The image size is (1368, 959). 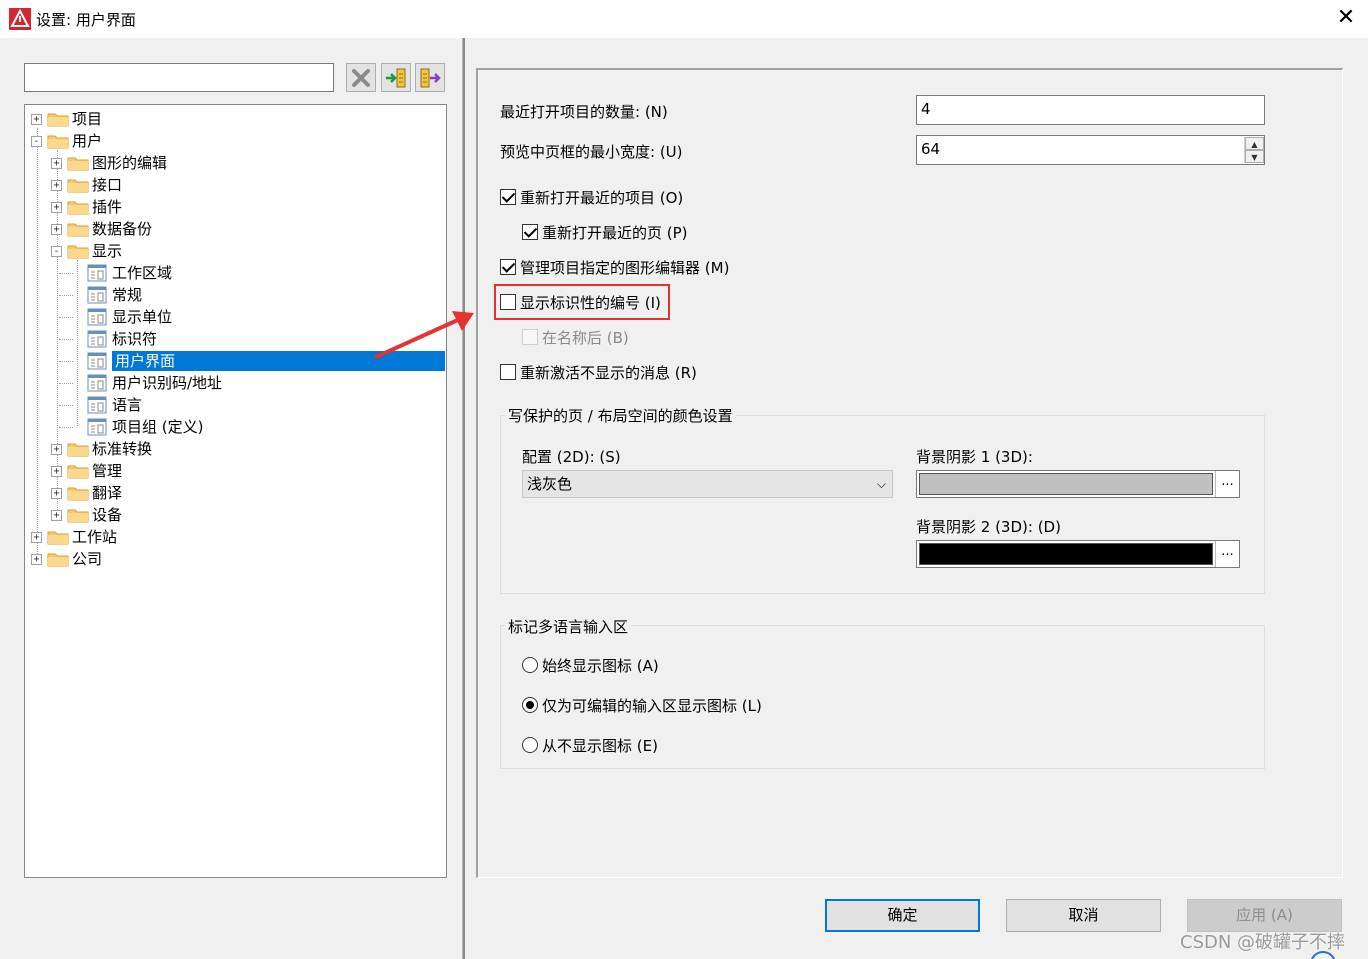 What do you see at coordinates (235, 185) in the screenshot?
I see `tree-item: + 接口` at bounding box center [235, 185].